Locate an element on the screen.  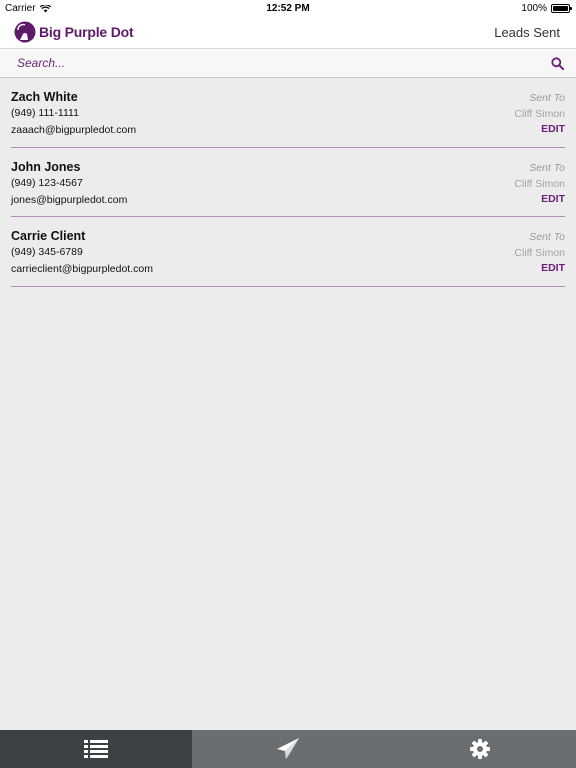
lead-name: Carrie Client is located at coordinates (48, 236).